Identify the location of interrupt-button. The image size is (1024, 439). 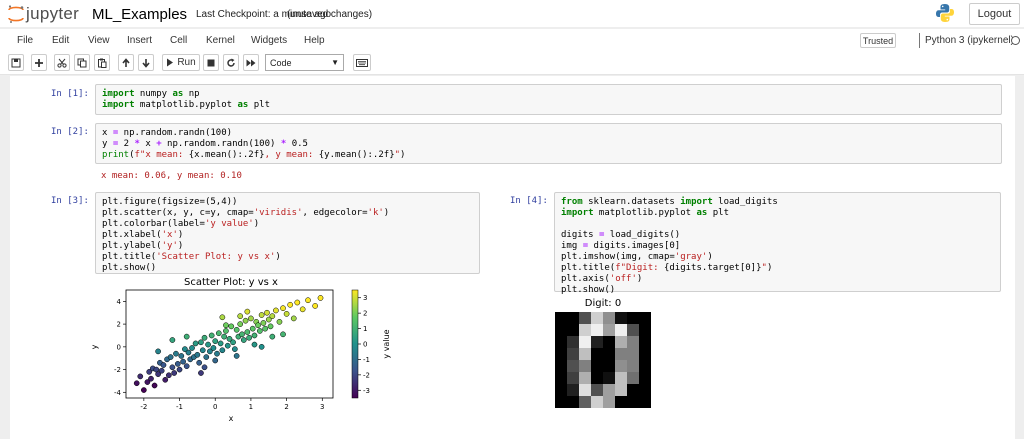
(211, 62).